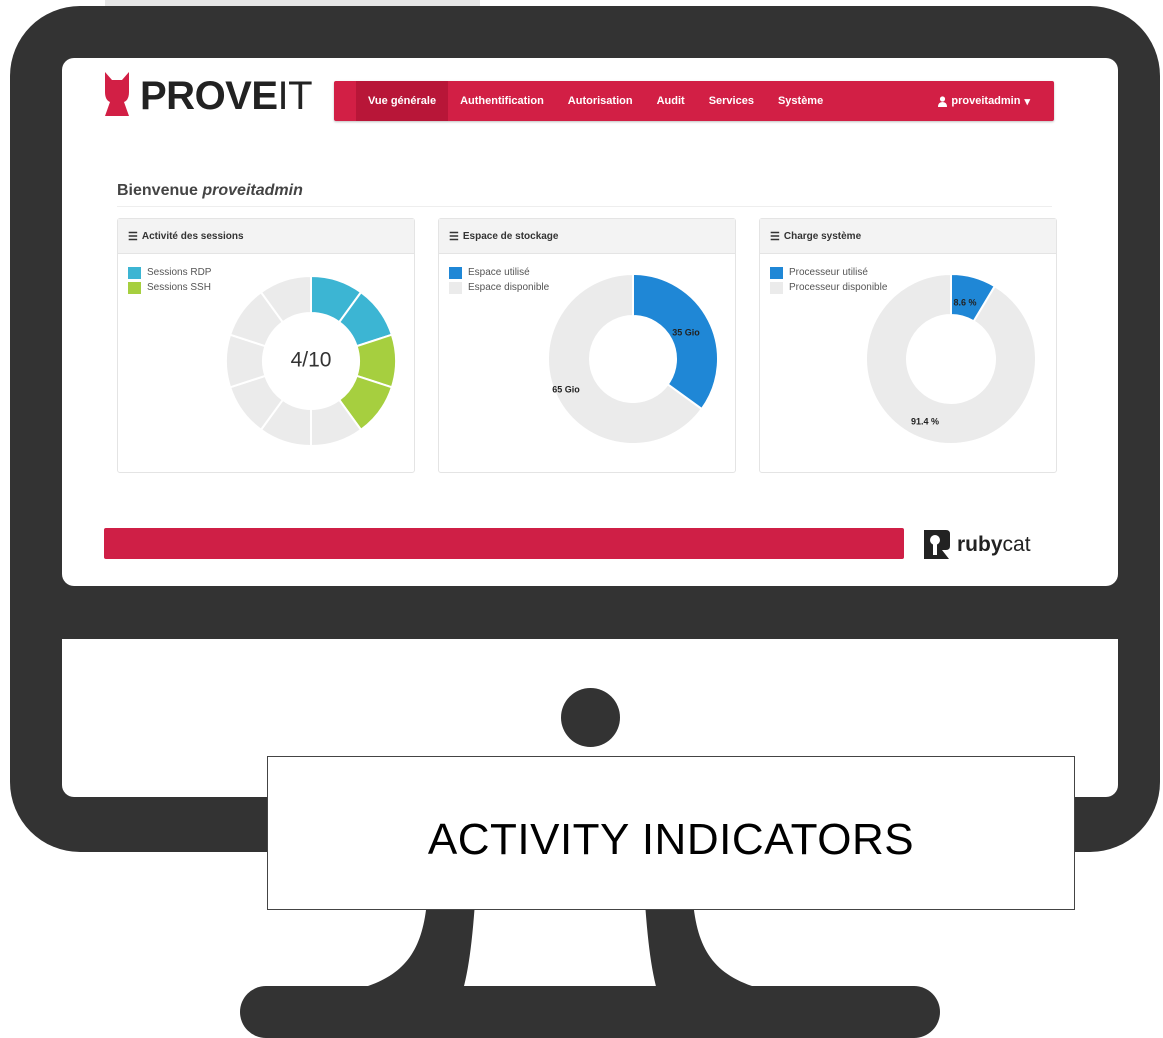 The height and width of the screenshot is (1038, 1163). Describe the element at coordinates (117, 94) in the screenshot. I see `cat-logo-icon` at that location.